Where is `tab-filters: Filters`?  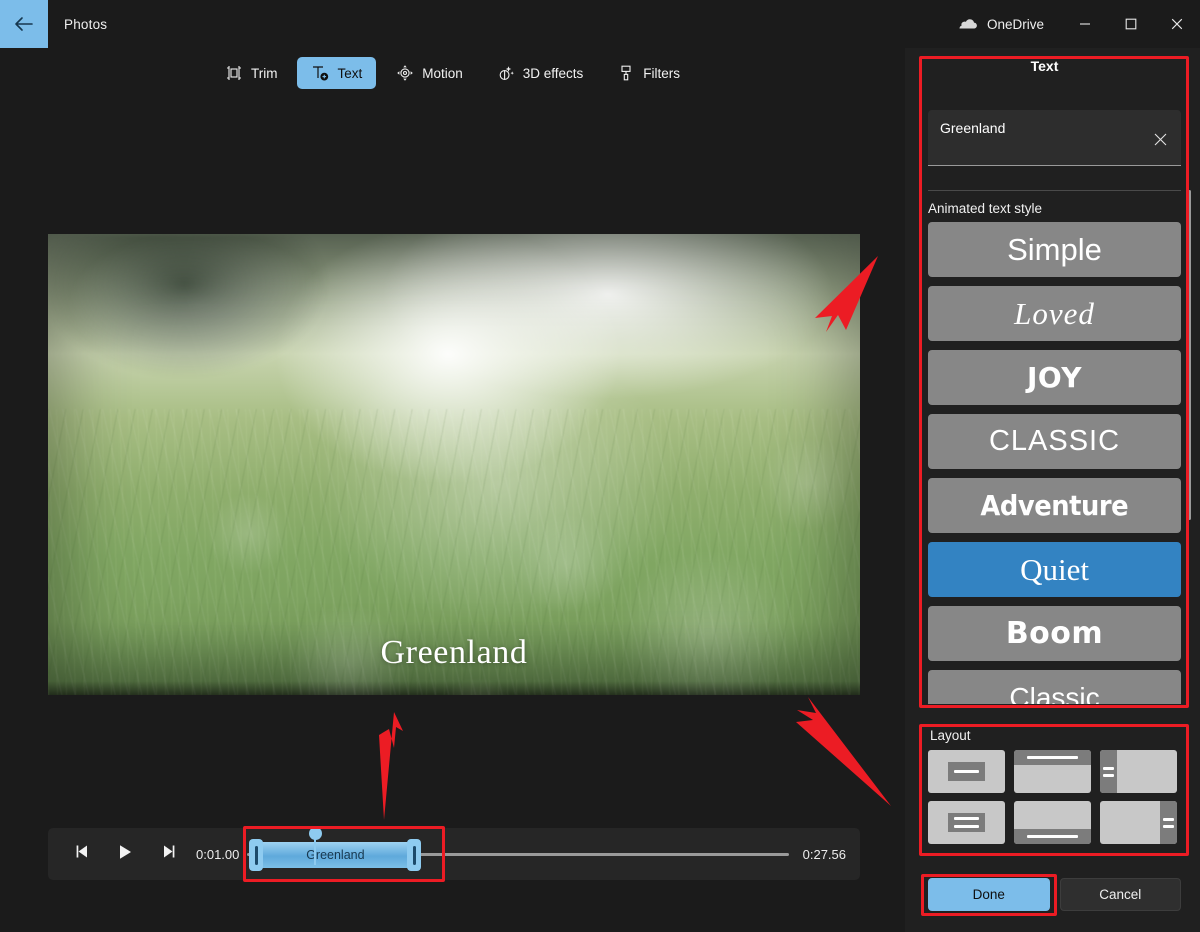 tab-filters: Filters is located at coordinates (648, 73).